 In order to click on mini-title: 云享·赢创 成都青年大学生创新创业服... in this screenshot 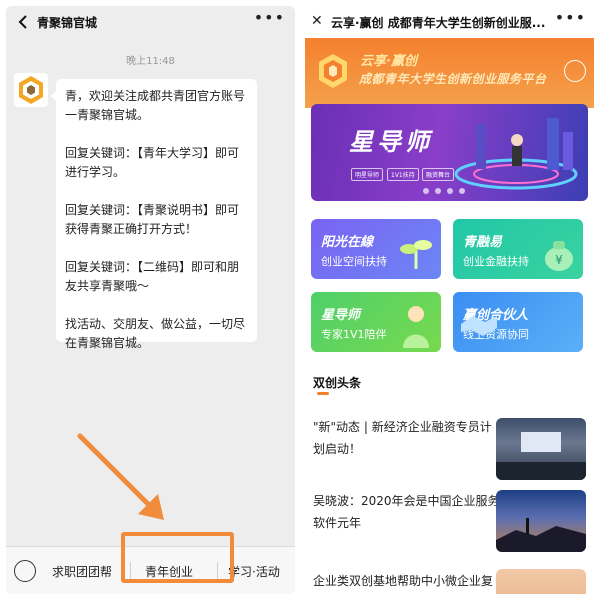, I will do `click(438, 23)`.